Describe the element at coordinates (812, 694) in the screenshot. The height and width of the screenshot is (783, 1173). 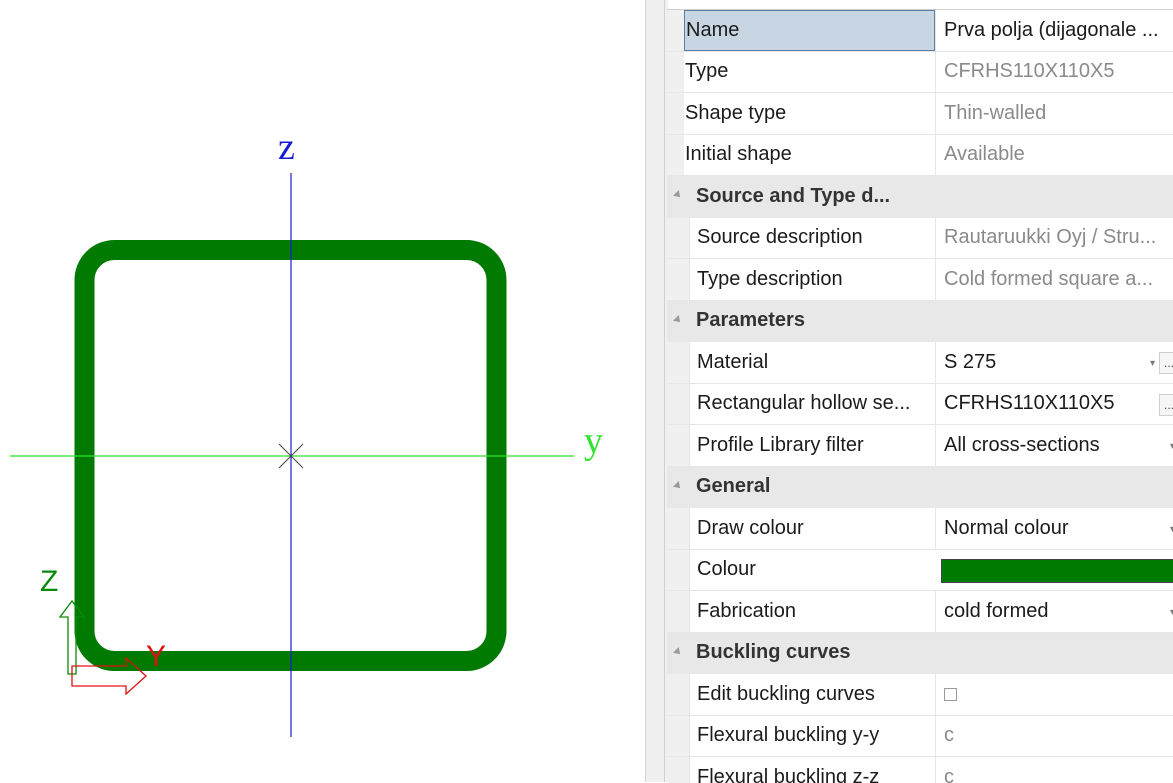
I see `property-label: Edit buckling curves` at that location.